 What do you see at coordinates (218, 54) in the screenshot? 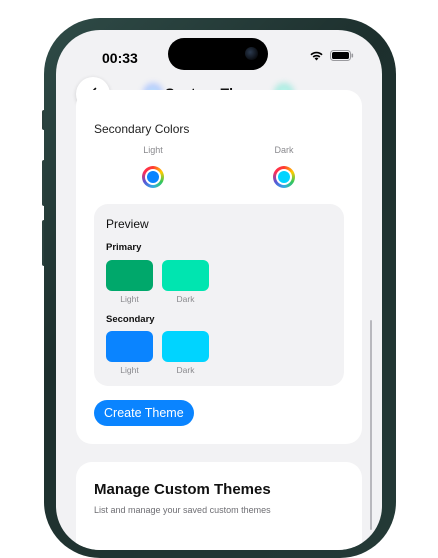
I see `dynamic-island` at bounding box center [218, 54].